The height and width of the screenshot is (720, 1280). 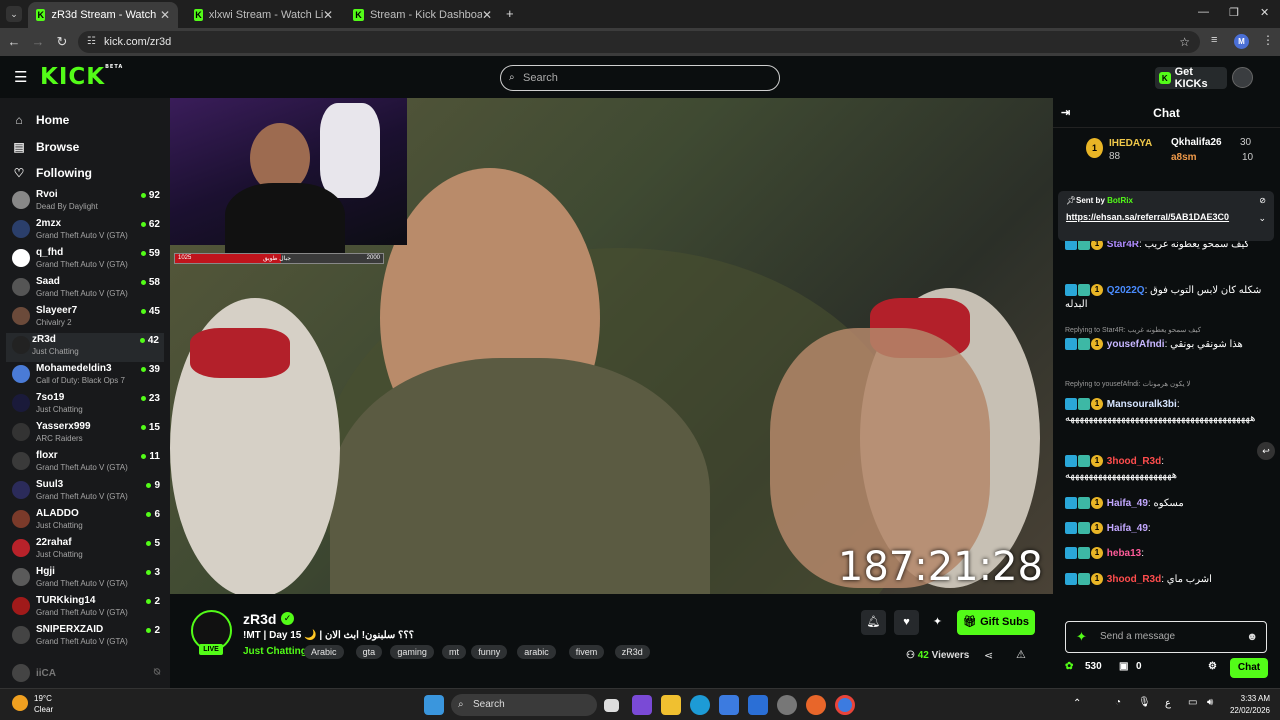 What do you see at coordinates (14, 41) in the screenshot?
I see `back-icon: ←` at bounding box center [14, 41].